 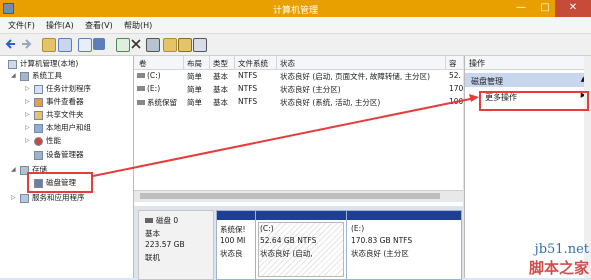 I want to click on watermark-brand: 脚本之家, so click(x=558, y=268).